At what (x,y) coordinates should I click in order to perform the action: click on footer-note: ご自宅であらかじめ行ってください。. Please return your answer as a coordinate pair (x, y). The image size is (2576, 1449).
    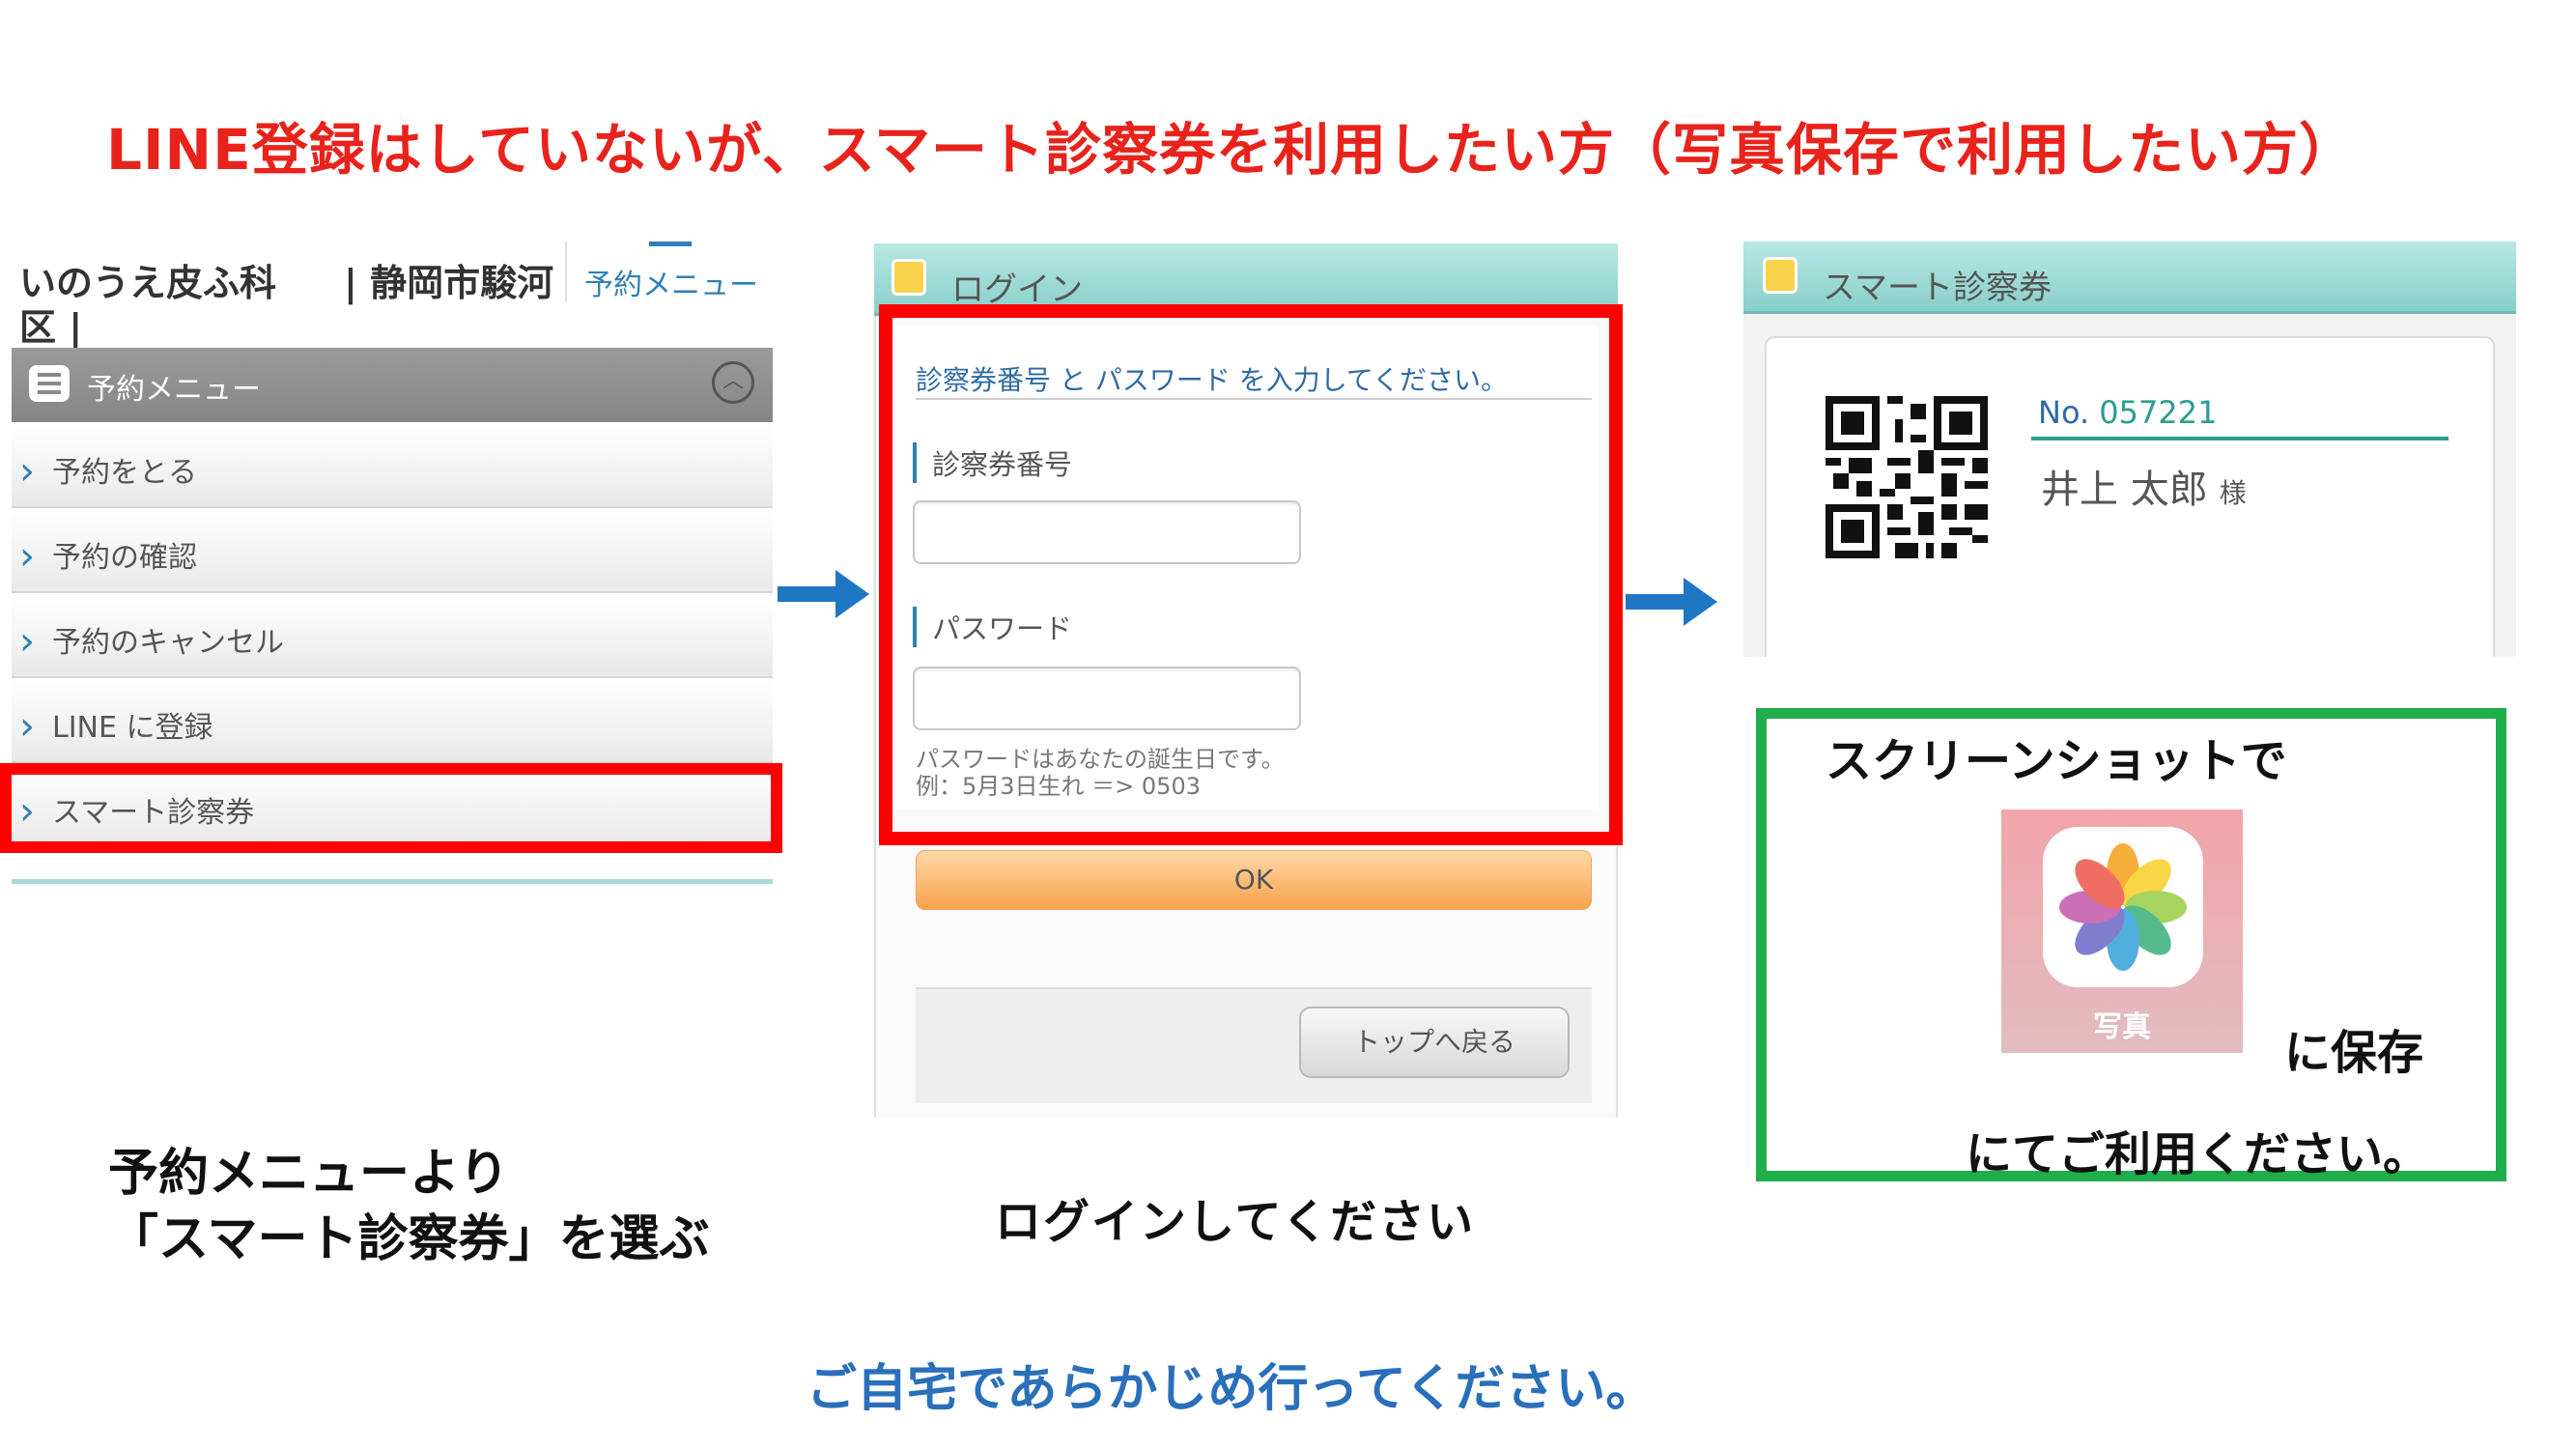
    Looking at the image, I should click on (1231, 1389).